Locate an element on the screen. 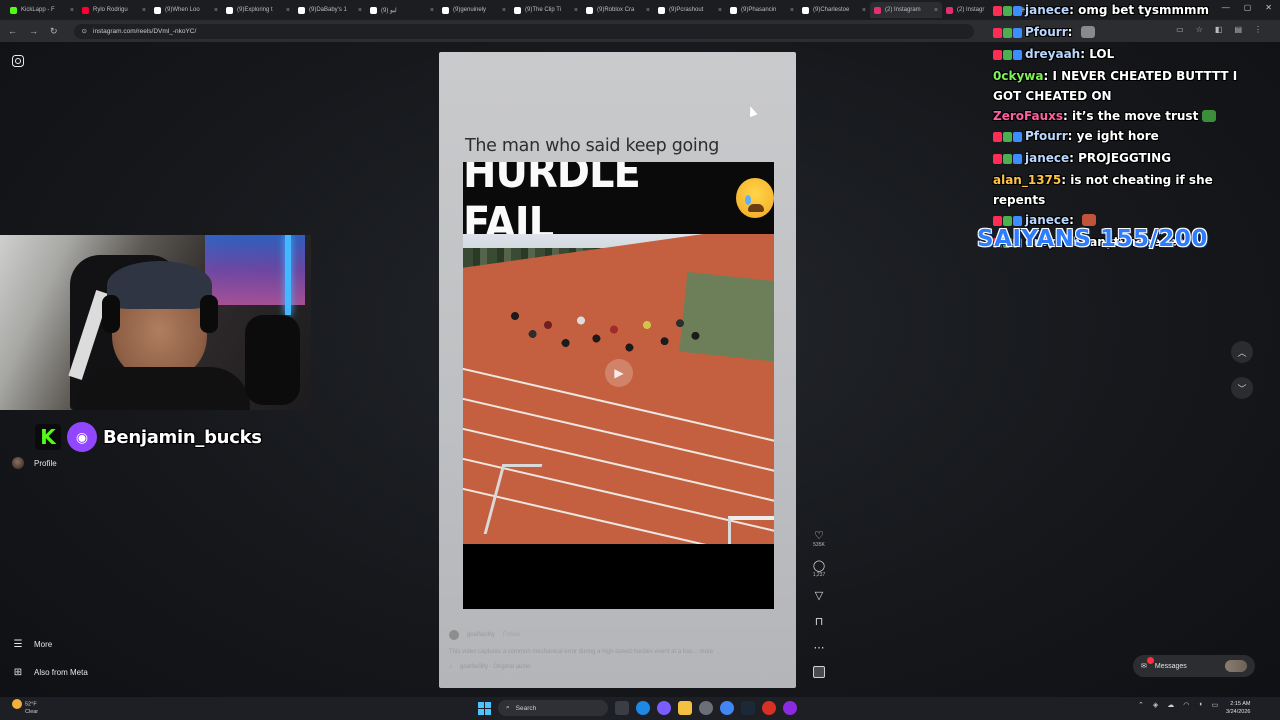 The image size is (1280, 720). browser-tab: (9)Exploring t × is located at coordinates (258, 10).